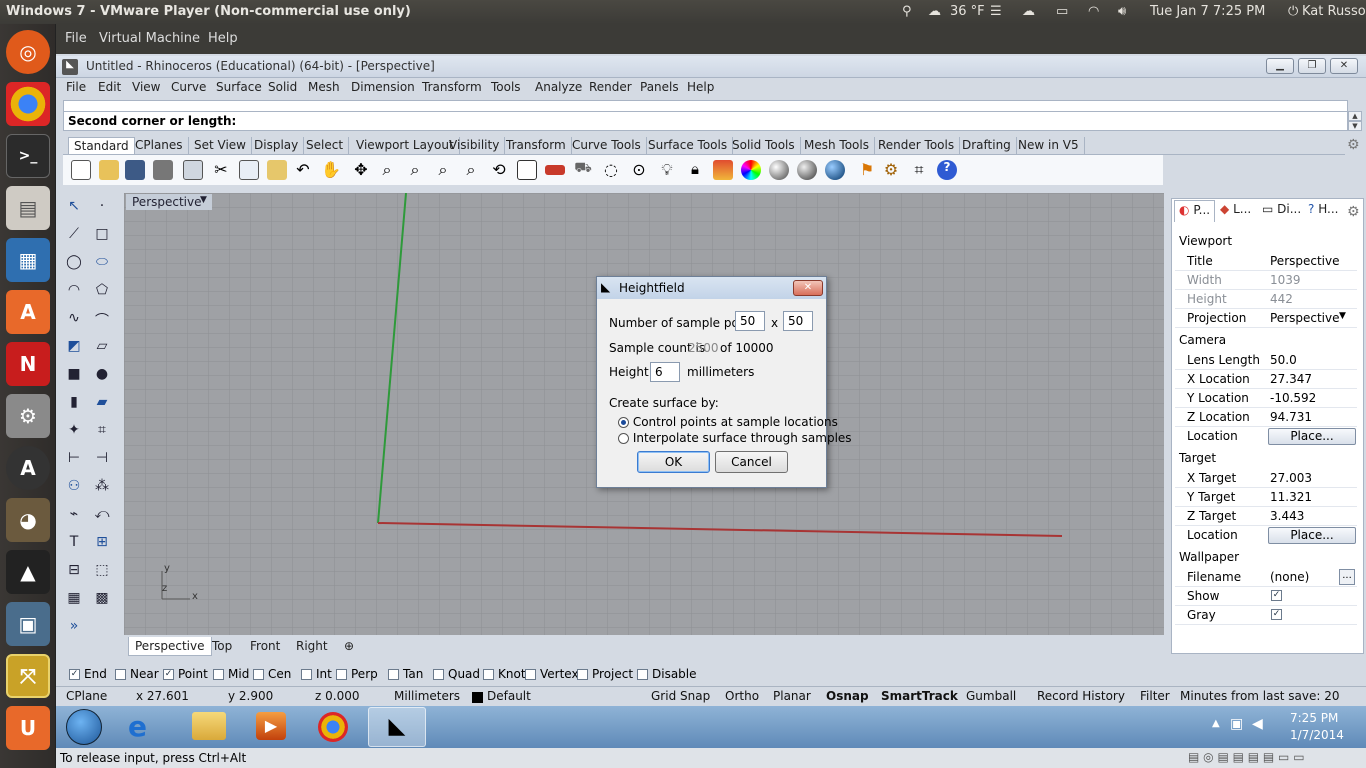 The height and width of the screenshot is (768, 1366). Describe the element at coordinates (705, 121) in the screenshot. I see `command-line: Second corner or length:` at that location.